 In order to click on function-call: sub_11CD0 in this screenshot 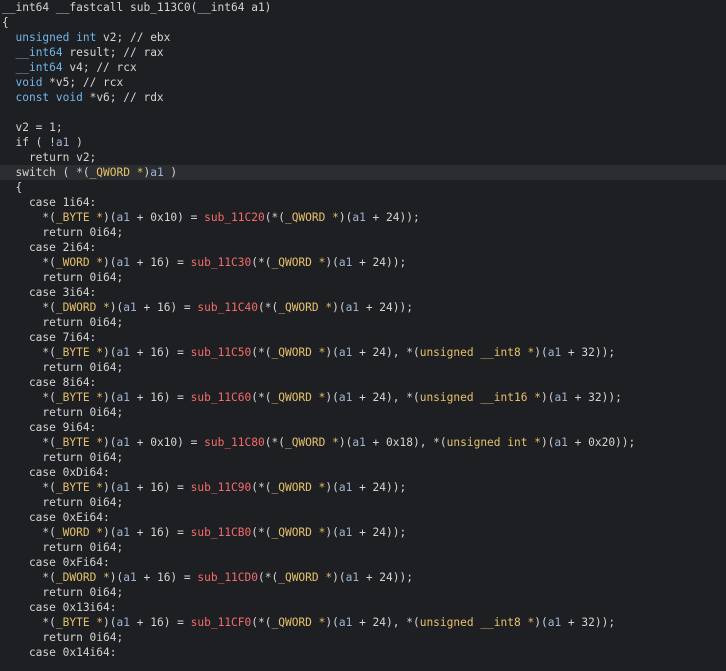, I will do `click(227, 577)`.